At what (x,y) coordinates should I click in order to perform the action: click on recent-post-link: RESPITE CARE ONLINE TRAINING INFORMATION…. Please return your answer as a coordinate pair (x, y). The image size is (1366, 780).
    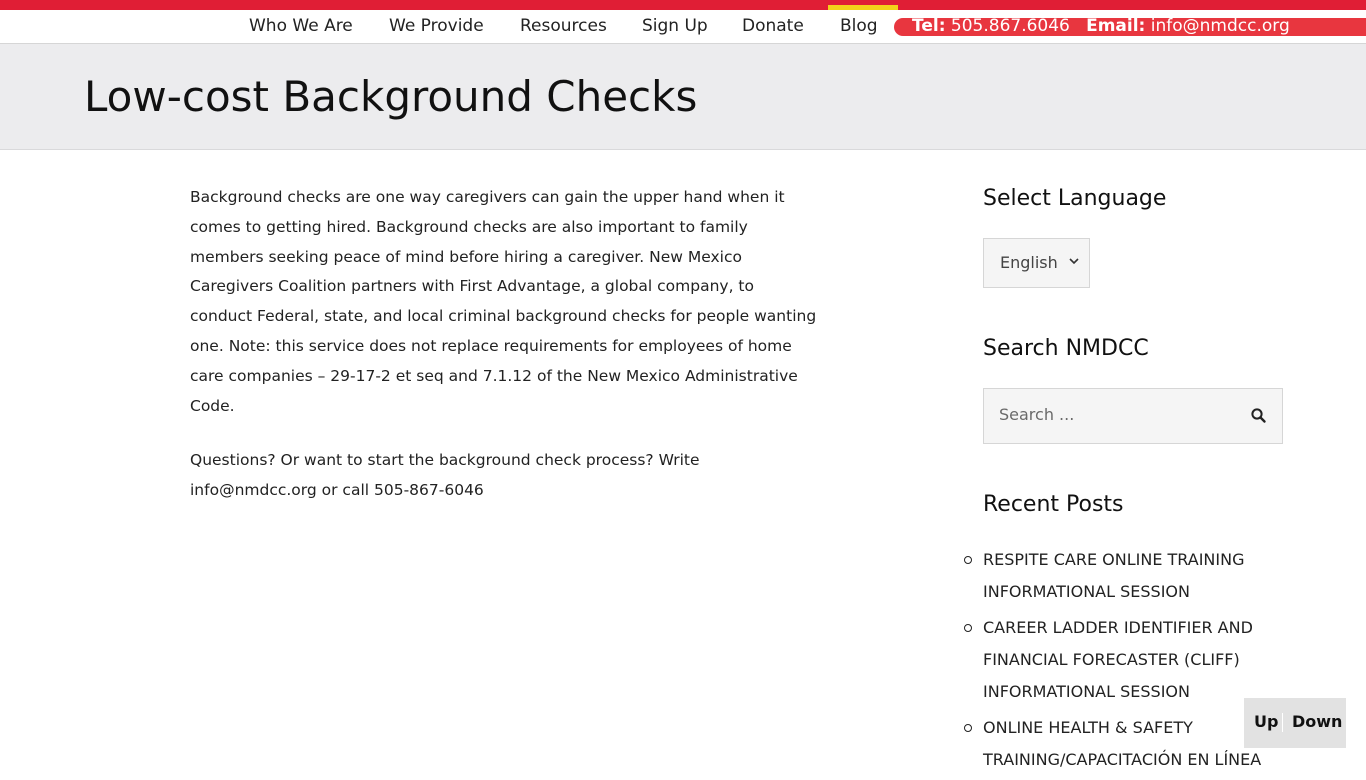
    Looking at the image, I should click on (1123, 576).